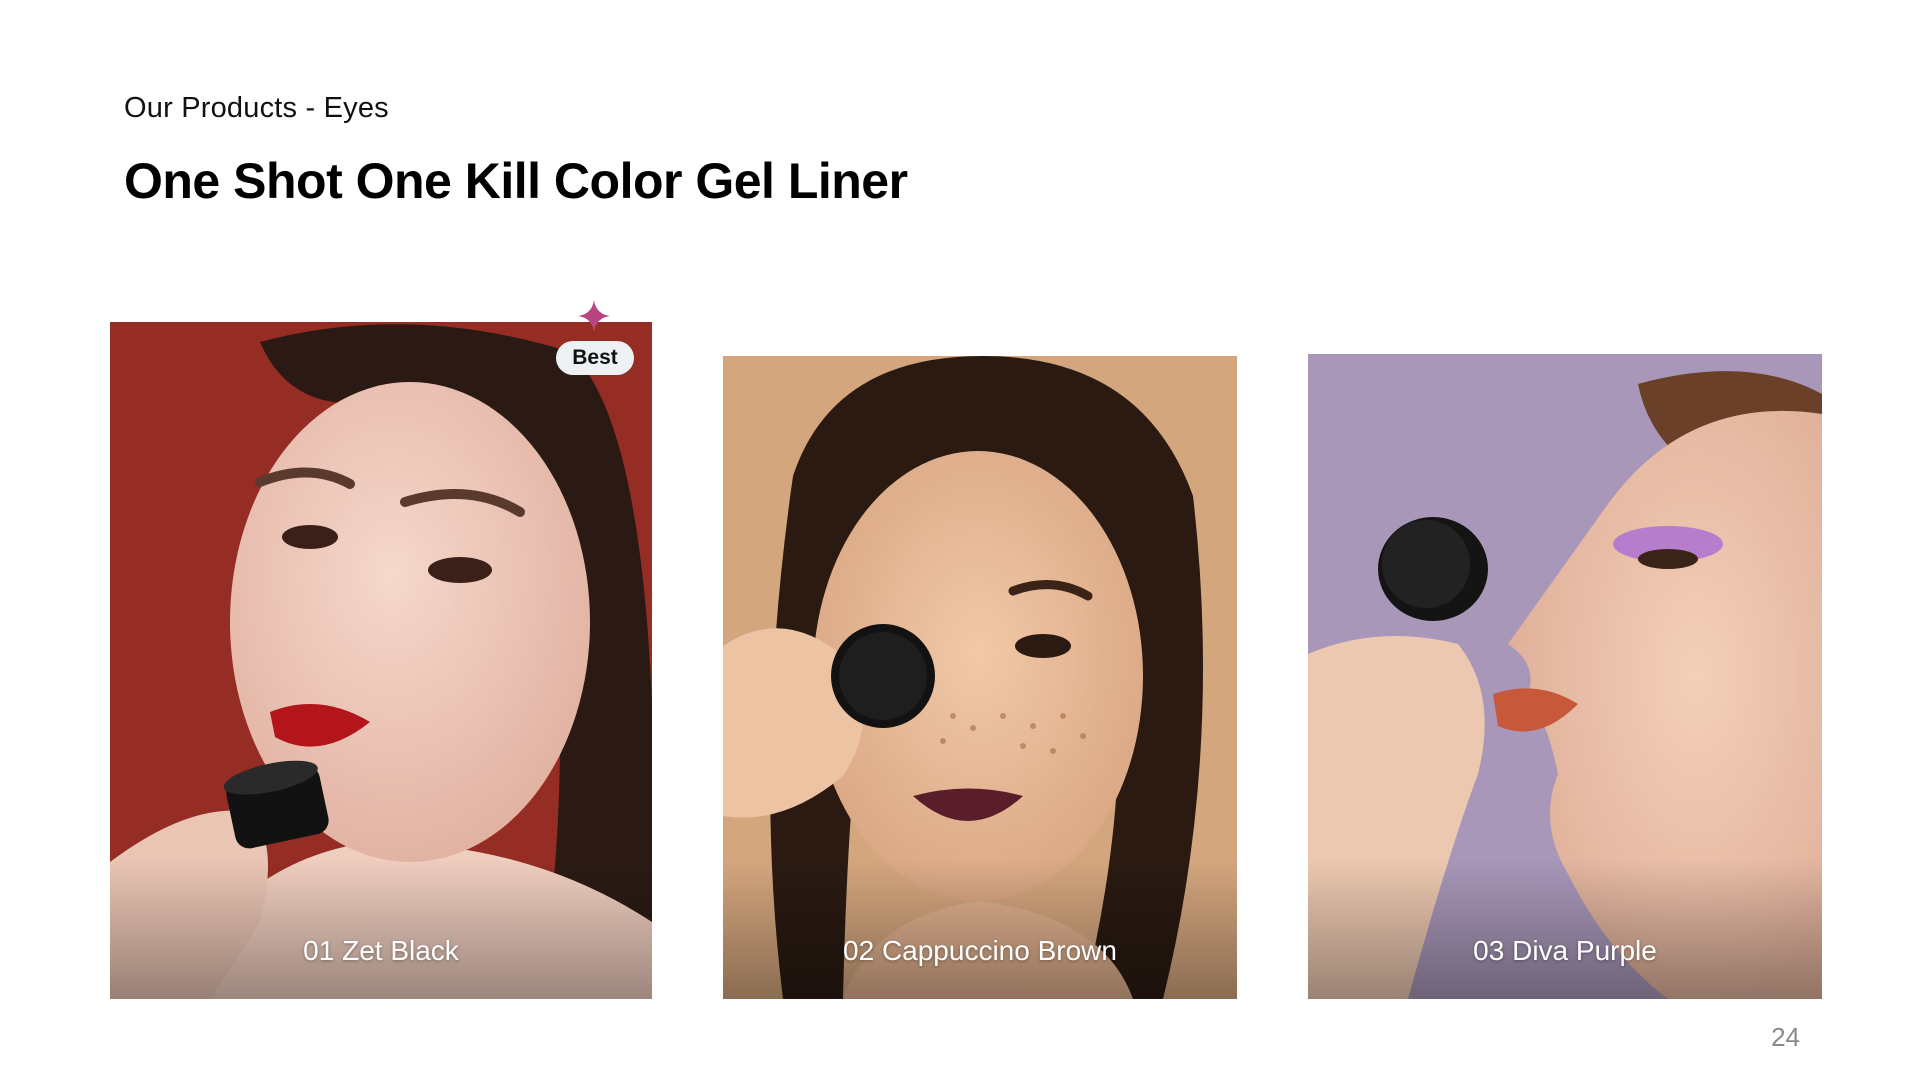 The height and width of the screenshot is (1080, 1920). I want to click on product-label: 02 Cappuccino Brown, so click(980, 950).